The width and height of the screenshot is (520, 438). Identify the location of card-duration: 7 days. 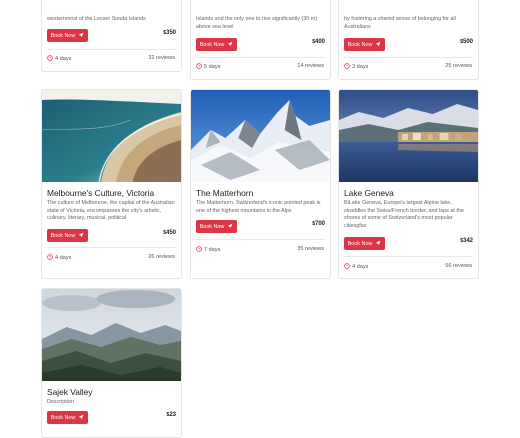
(208, 250).